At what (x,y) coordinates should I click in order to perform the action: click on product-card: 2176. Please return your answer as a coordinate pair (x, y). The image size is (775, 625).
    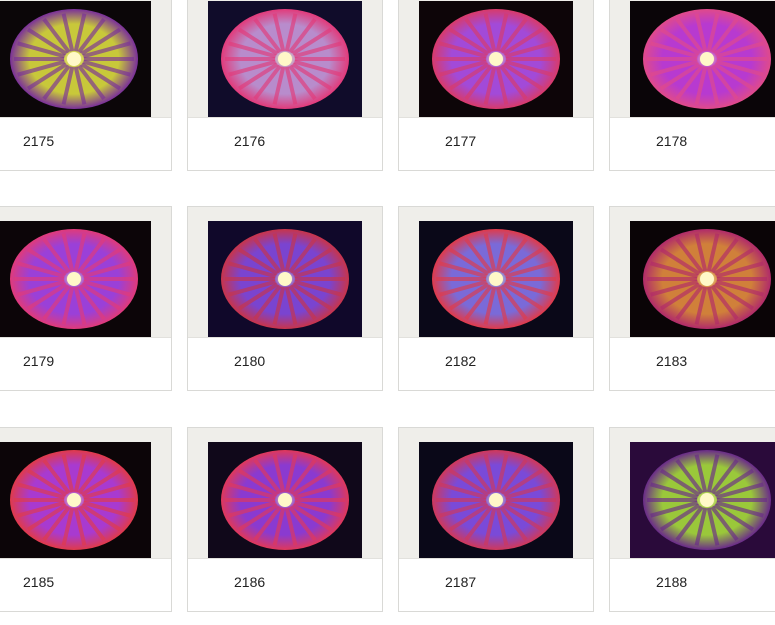
    Looking at the image, I should click on (285, 85).